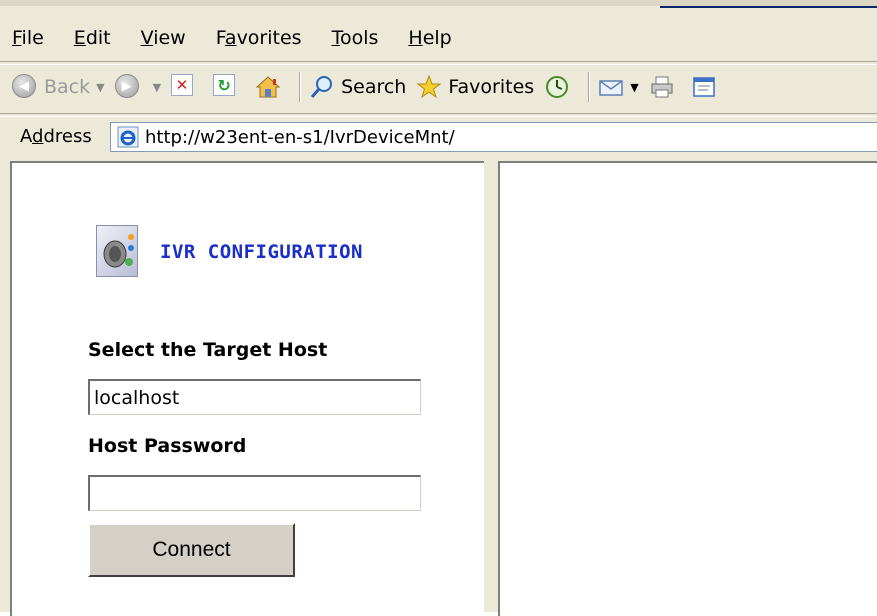 This screenshot has height=616, width=877. Describe the element at coordinates (438, 6) in the screenshot. I see `window-top-edge` at that location.